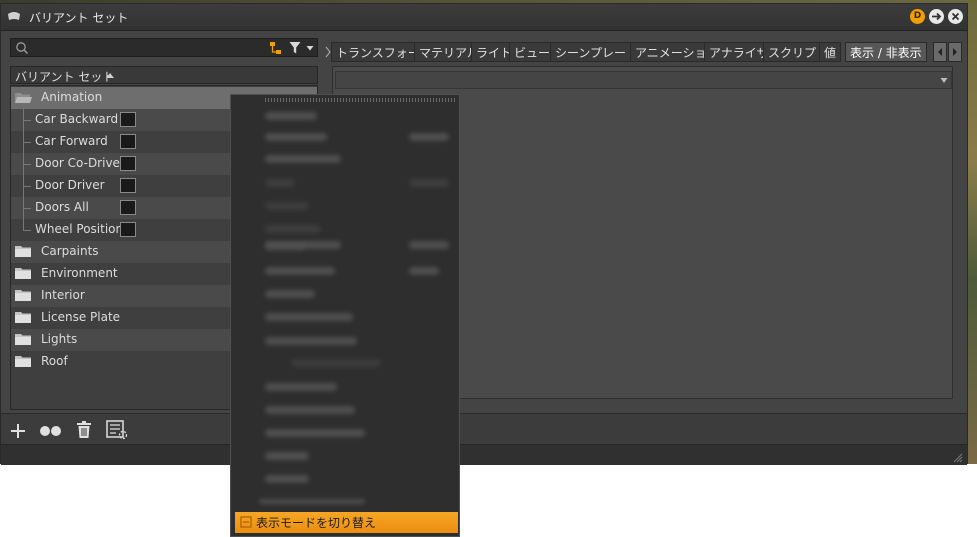  I want to click on tree-group-label: Animation, so click(72, 97).